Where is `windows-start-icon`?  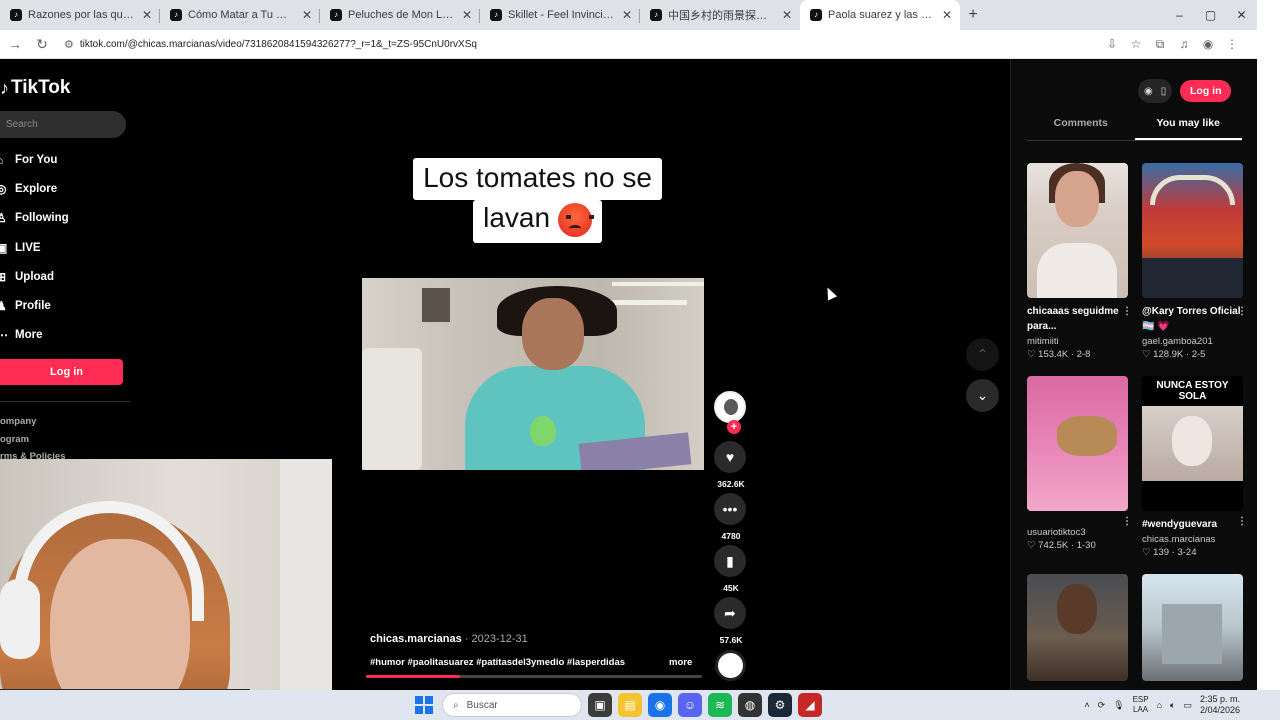
windows-start-icon is located at coordinates (424, 705).